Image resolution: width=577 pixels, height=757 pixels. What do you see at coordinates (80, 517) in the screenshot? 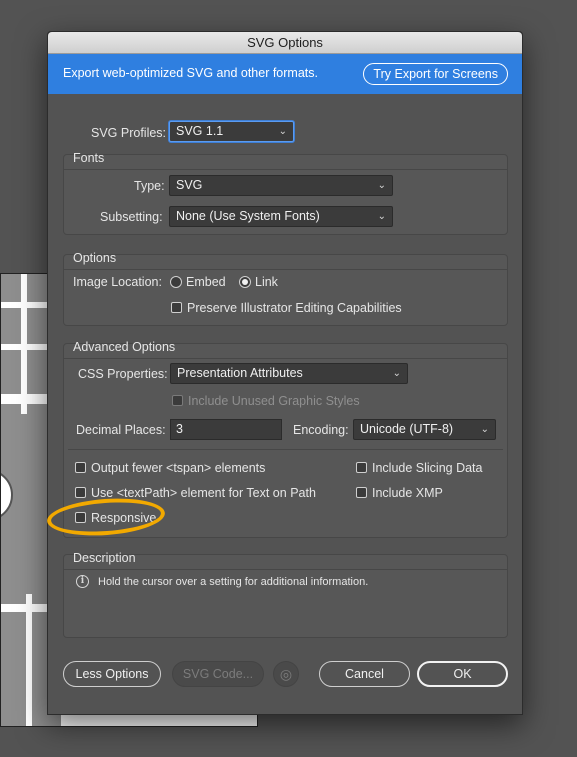
I see `responsive-checkbox` at bounding box center [80, 517].